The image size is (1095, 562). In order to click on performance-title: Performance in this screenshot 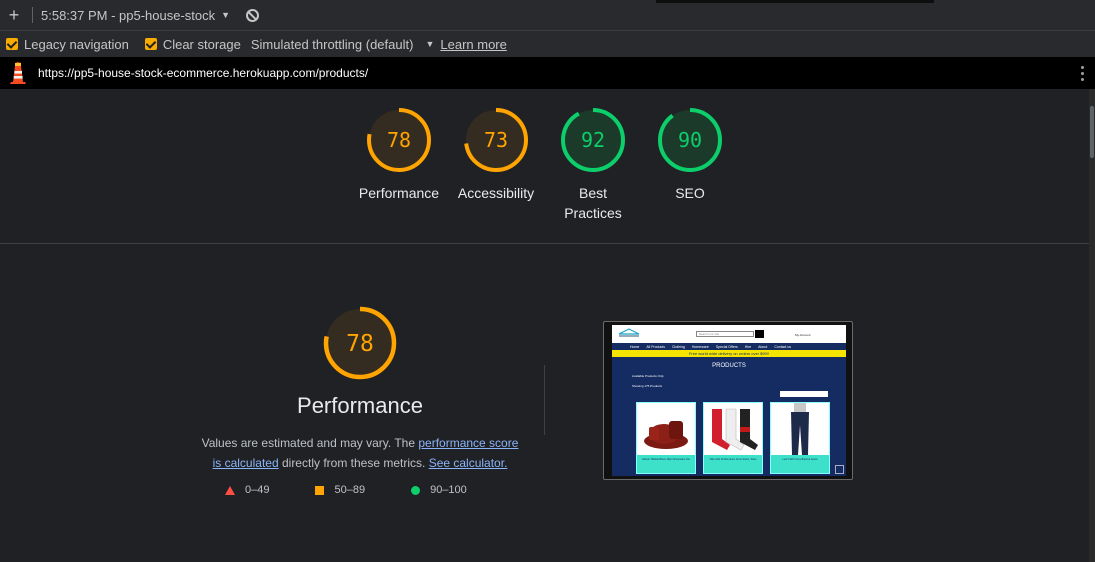, I will do `click(360, 405)`.